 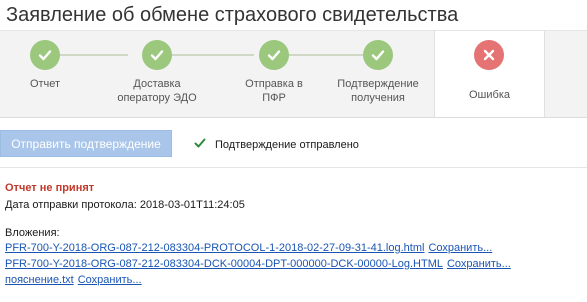 I want to click on error-title: Отчет не принят, so click(x=50, y=188).